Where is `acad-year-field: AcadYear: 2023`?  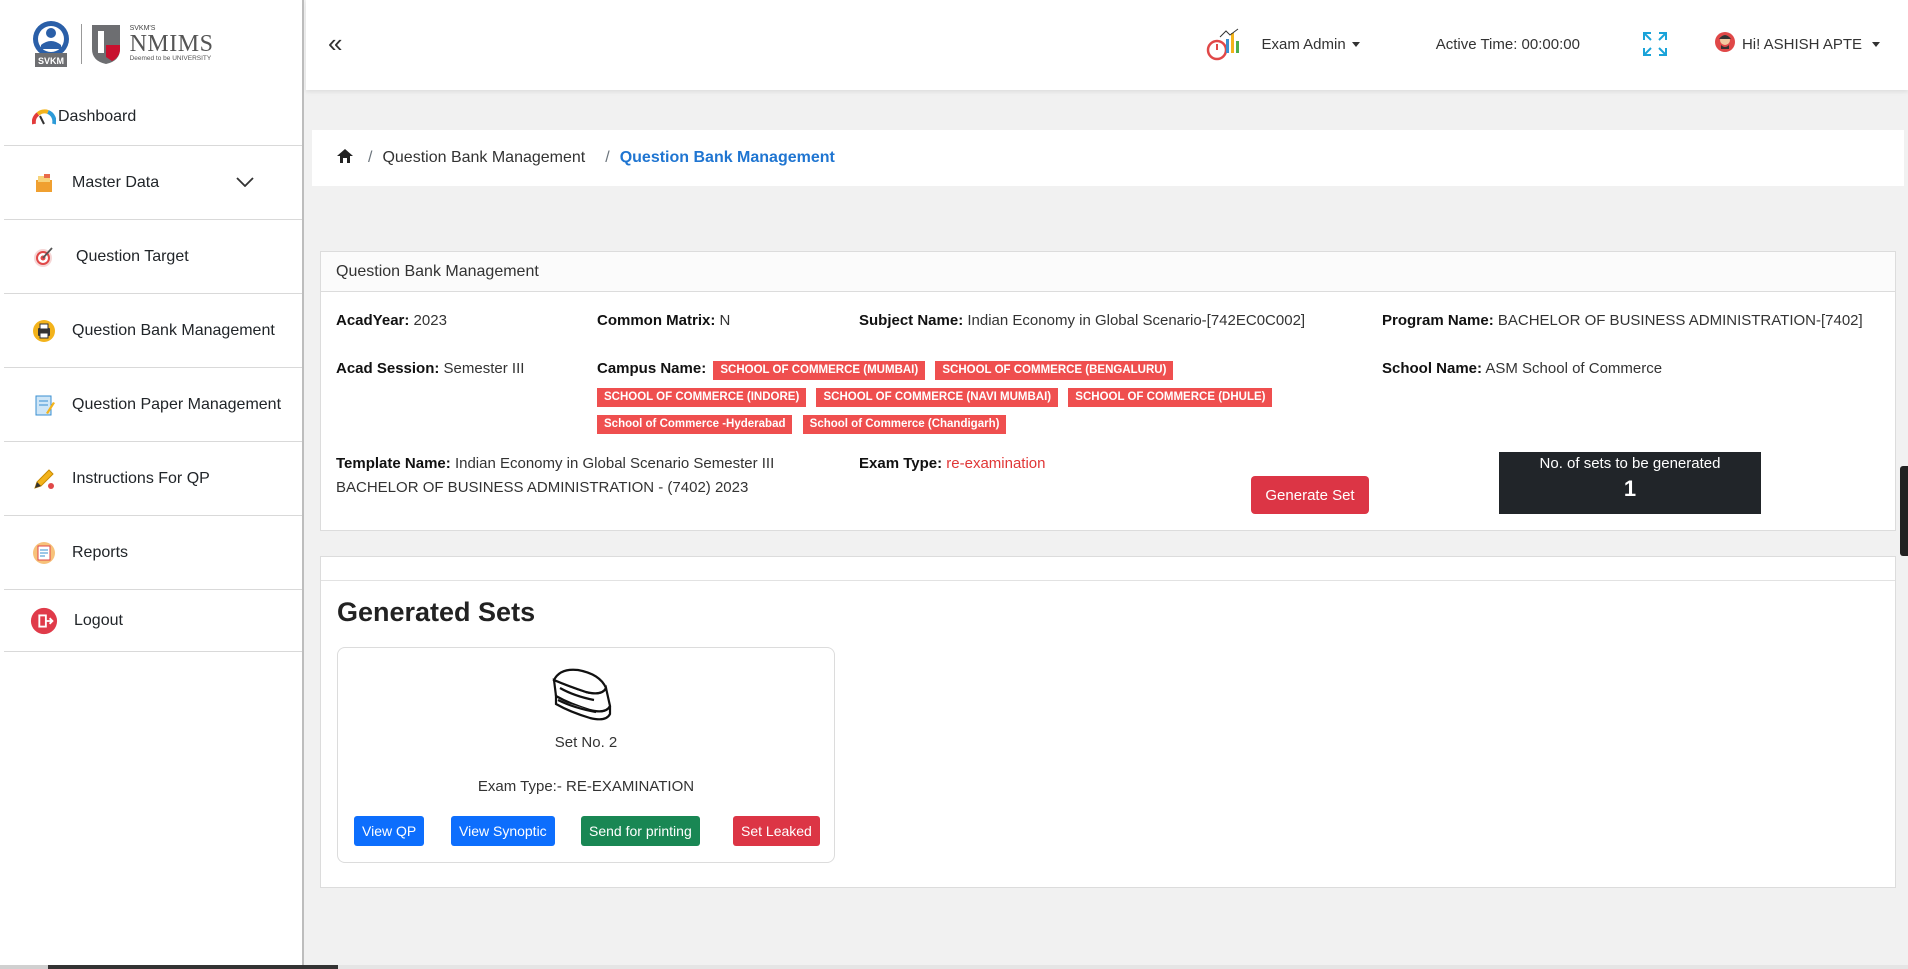
acad-year-field: AcadYear: 2023 is located at coordinates (391, 321).